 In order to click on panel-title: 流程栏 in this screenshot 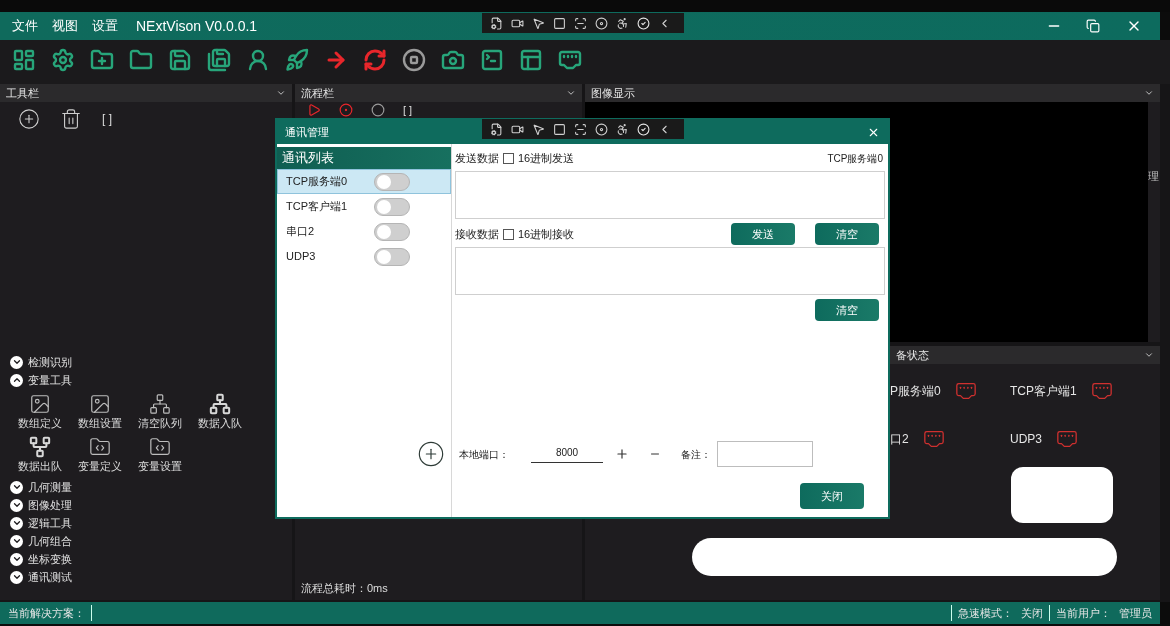, I will do `click(317, 93)`.